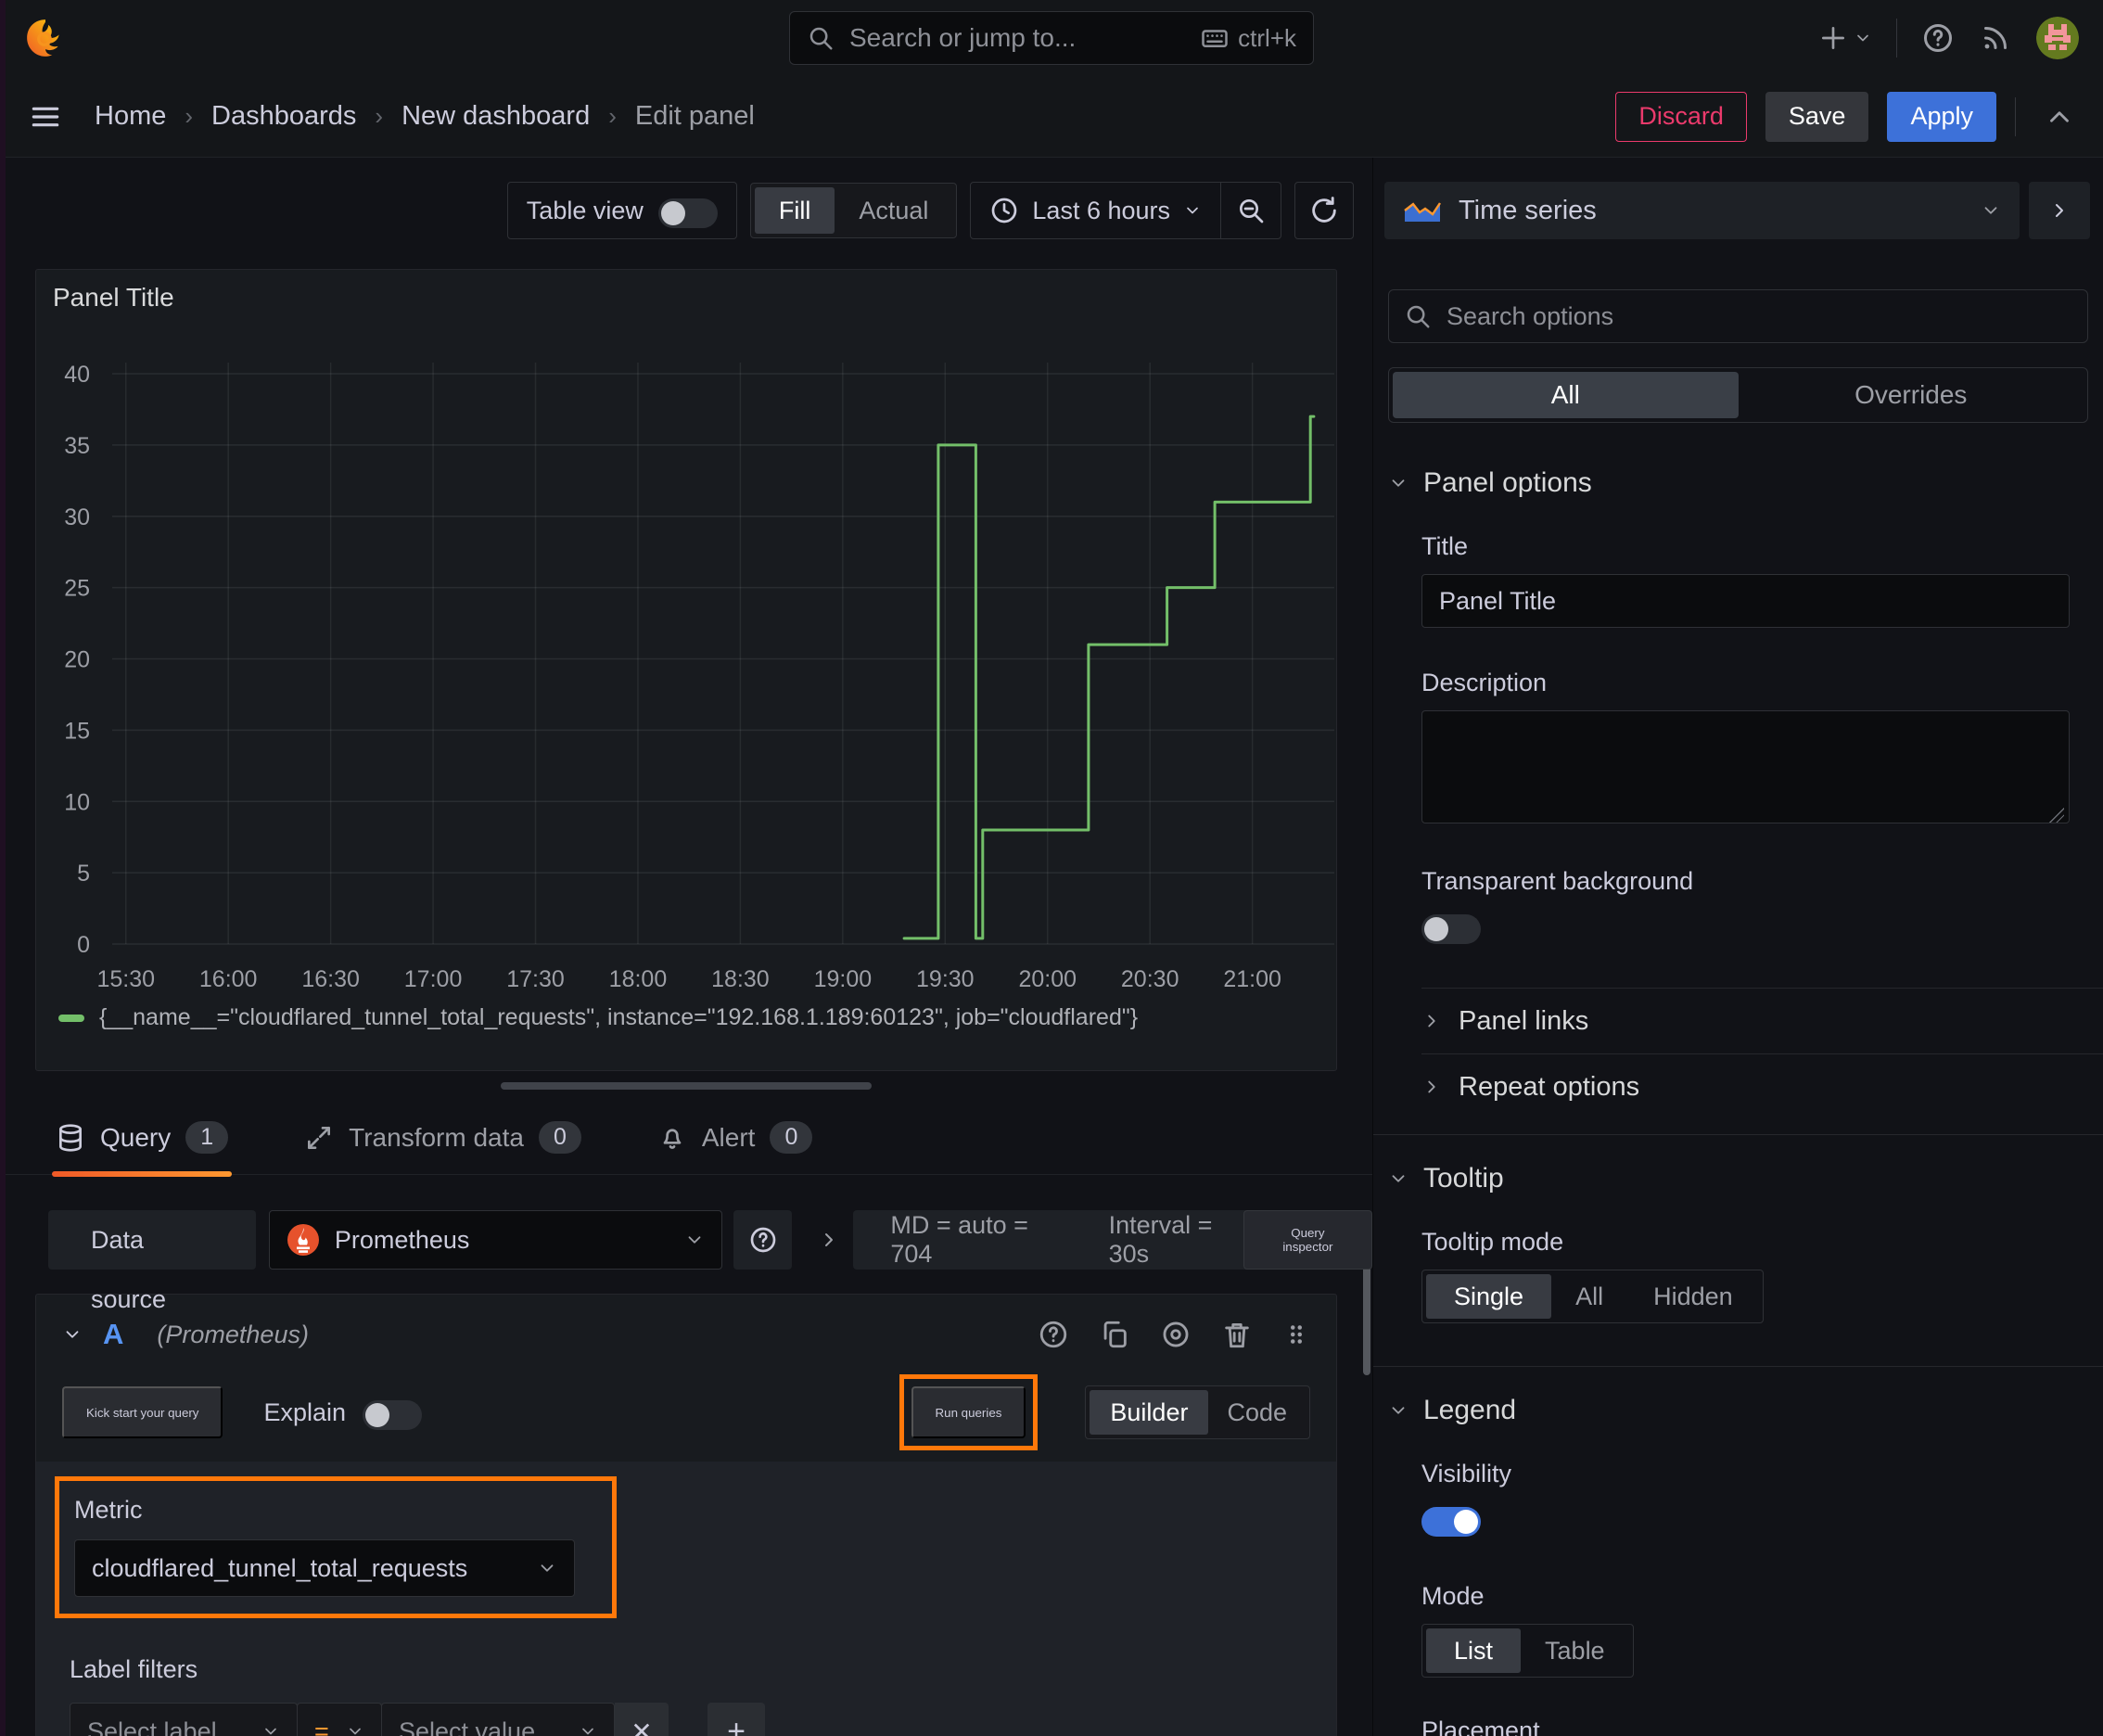  I want to click on query-row-header: A (Prometheus), so click(686, 1334).